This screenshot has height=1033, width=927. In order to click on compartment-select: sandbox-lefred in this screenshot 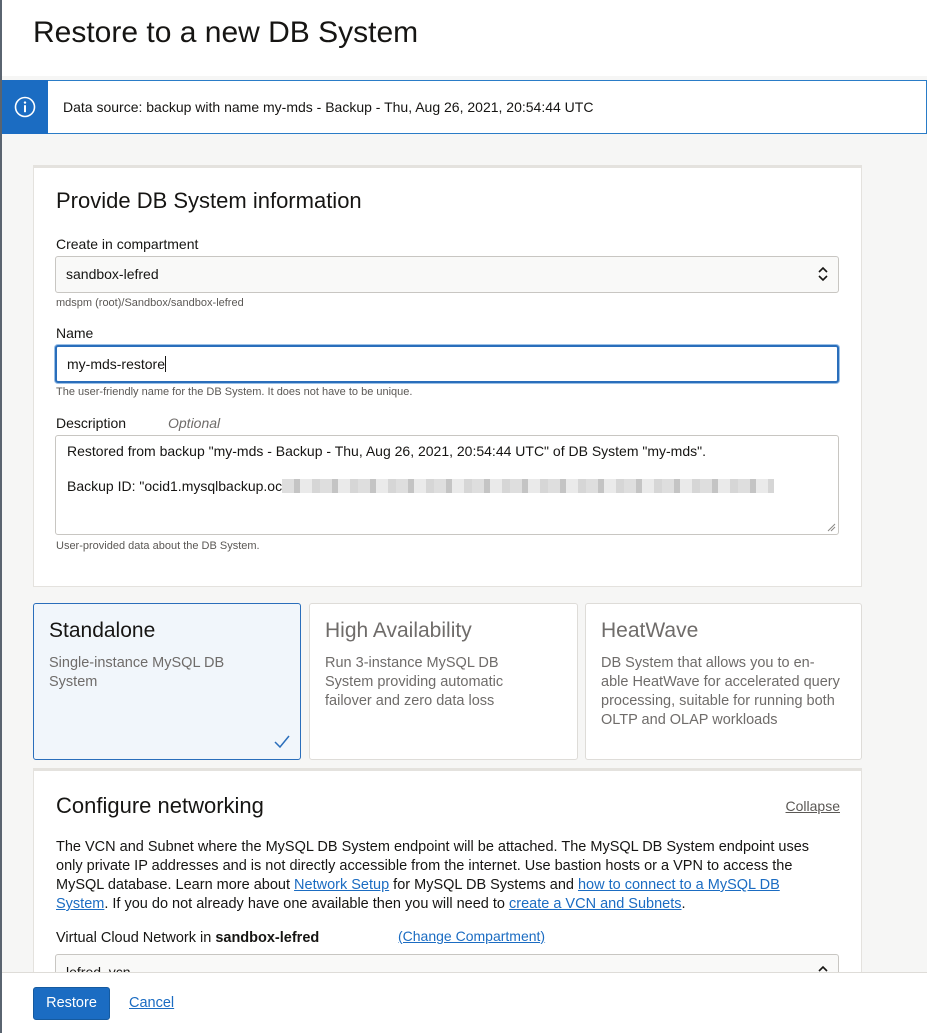, I will do `click(447, 274)`.